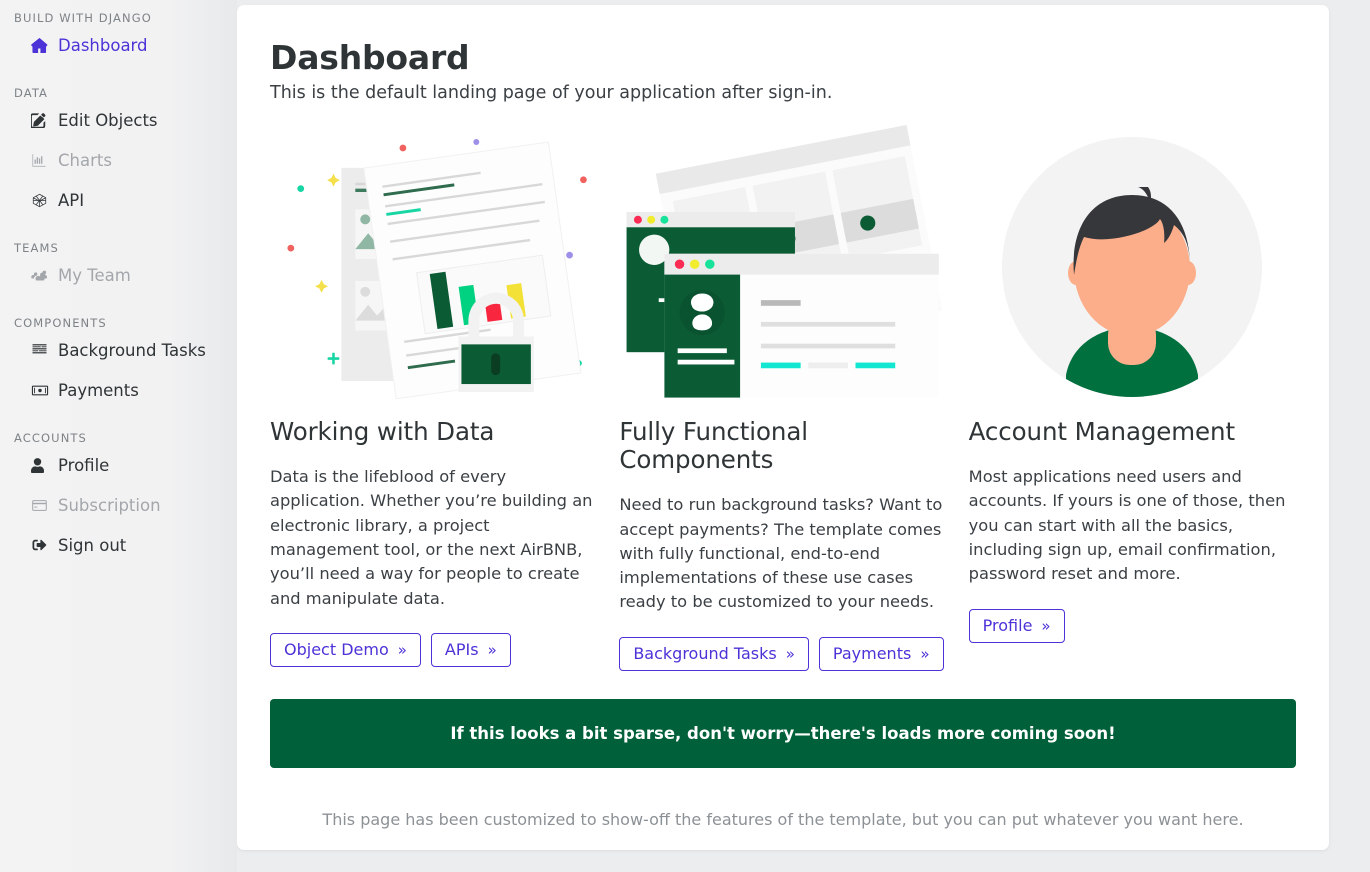  Describe the element at coordinates (98, 390) in the screenshot. I see `sidebar-item-label: Payments` at that location.